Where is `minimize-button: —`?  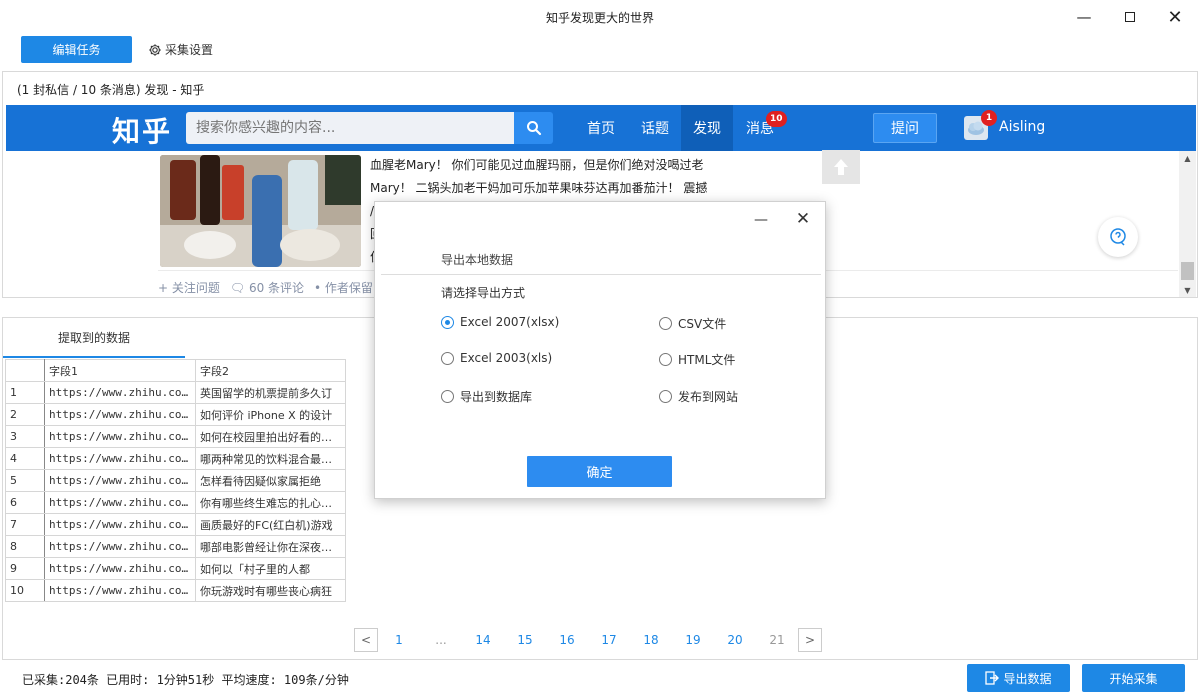
minimize-button: — is located at coordinates (1084, 17).